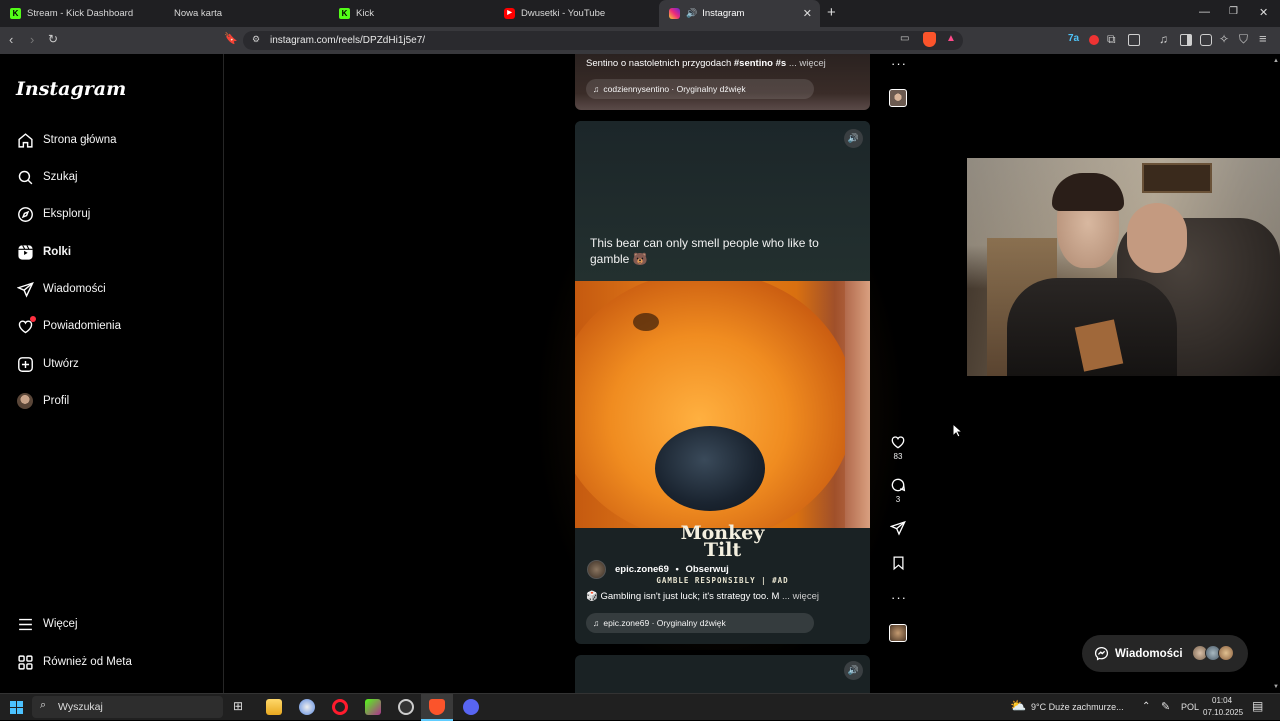 Image resolution: width=1280 pixels, height=721 pixels. What do you see at coordinates (831, 12) in the screenshot?
I see `new-tab-button: +` at bounding box center [831, 12].